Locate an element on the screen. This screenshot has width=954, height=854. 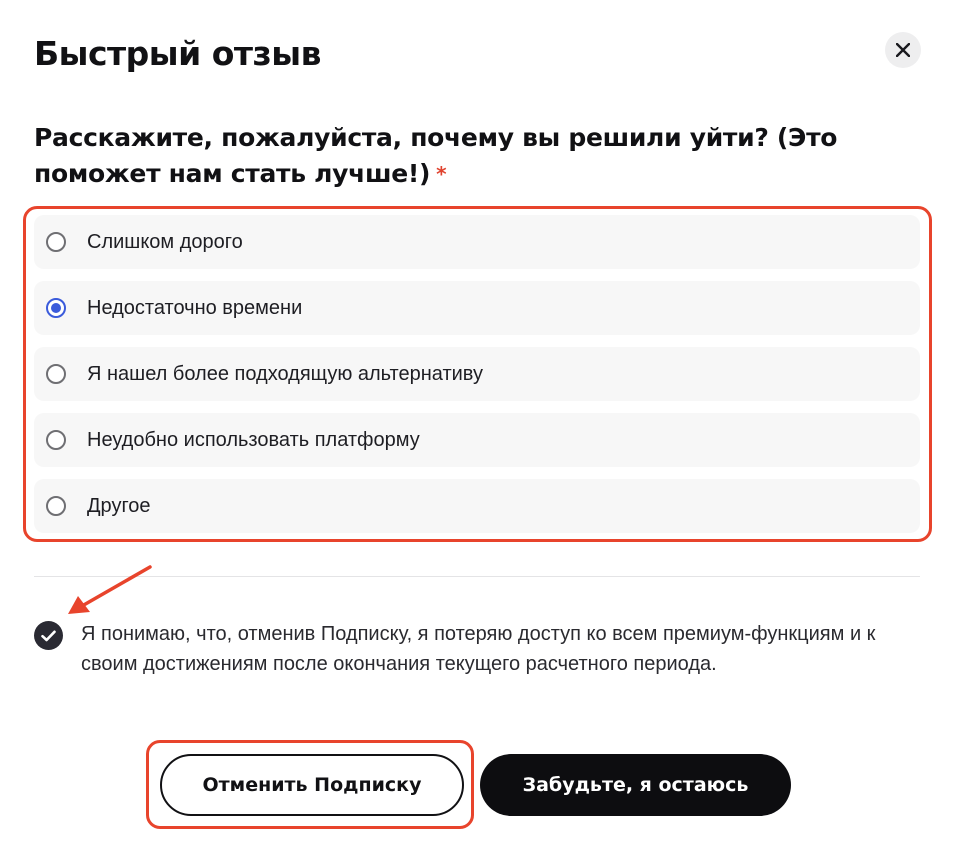
option-label: Недостаточно времени is located at coordinates (195, 307).